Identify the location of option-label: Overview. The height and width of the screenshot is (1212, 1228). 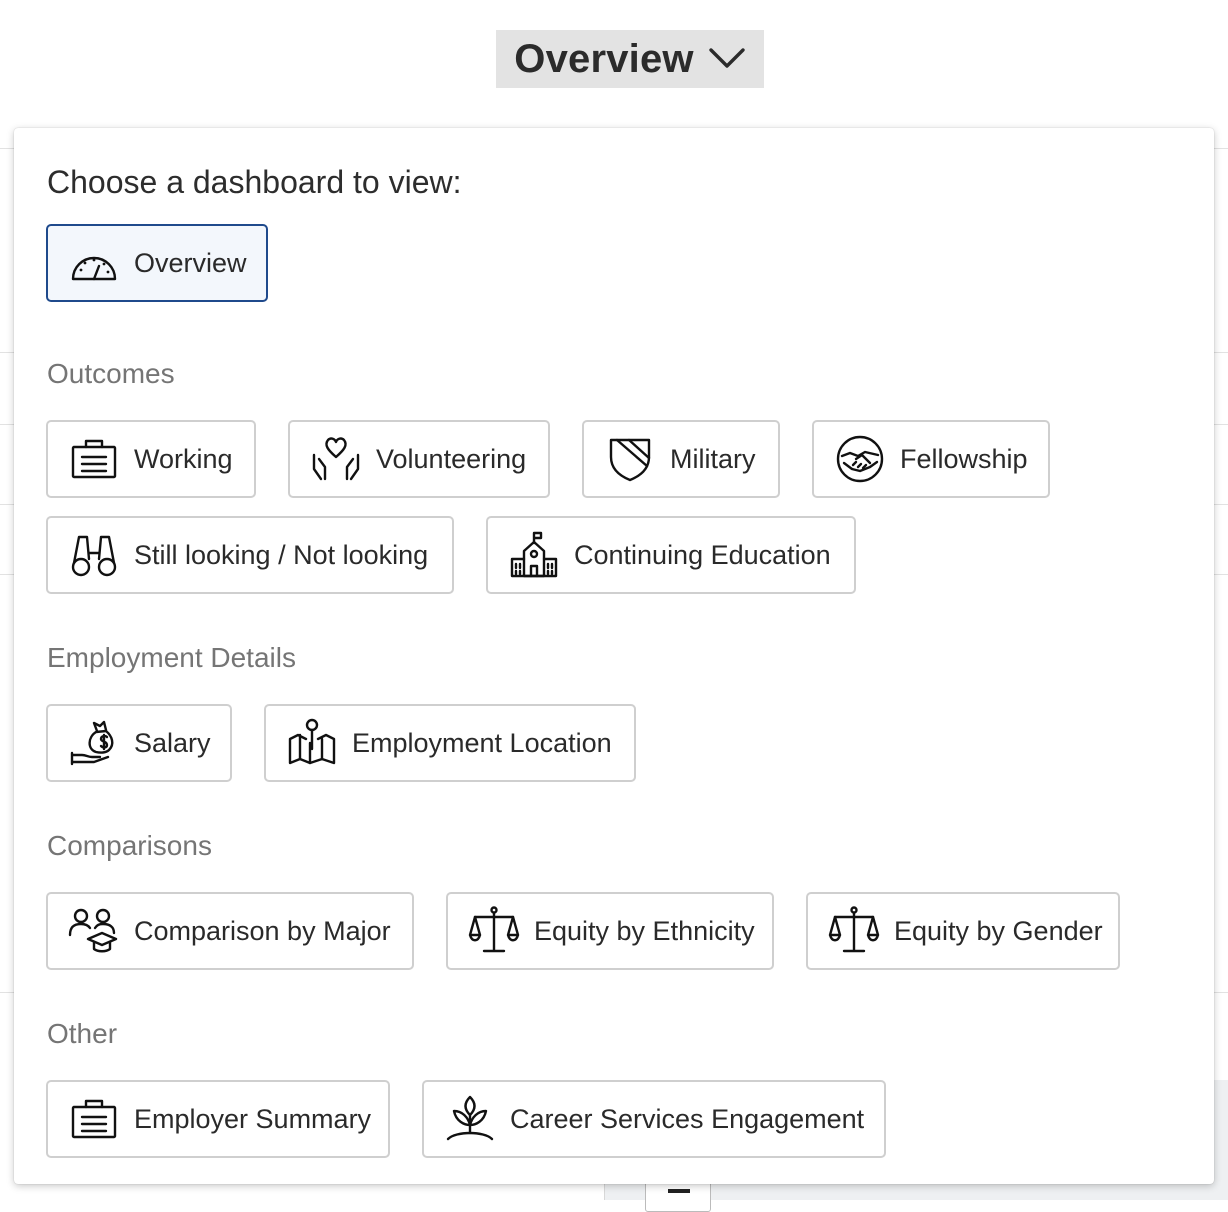
(190, 262).